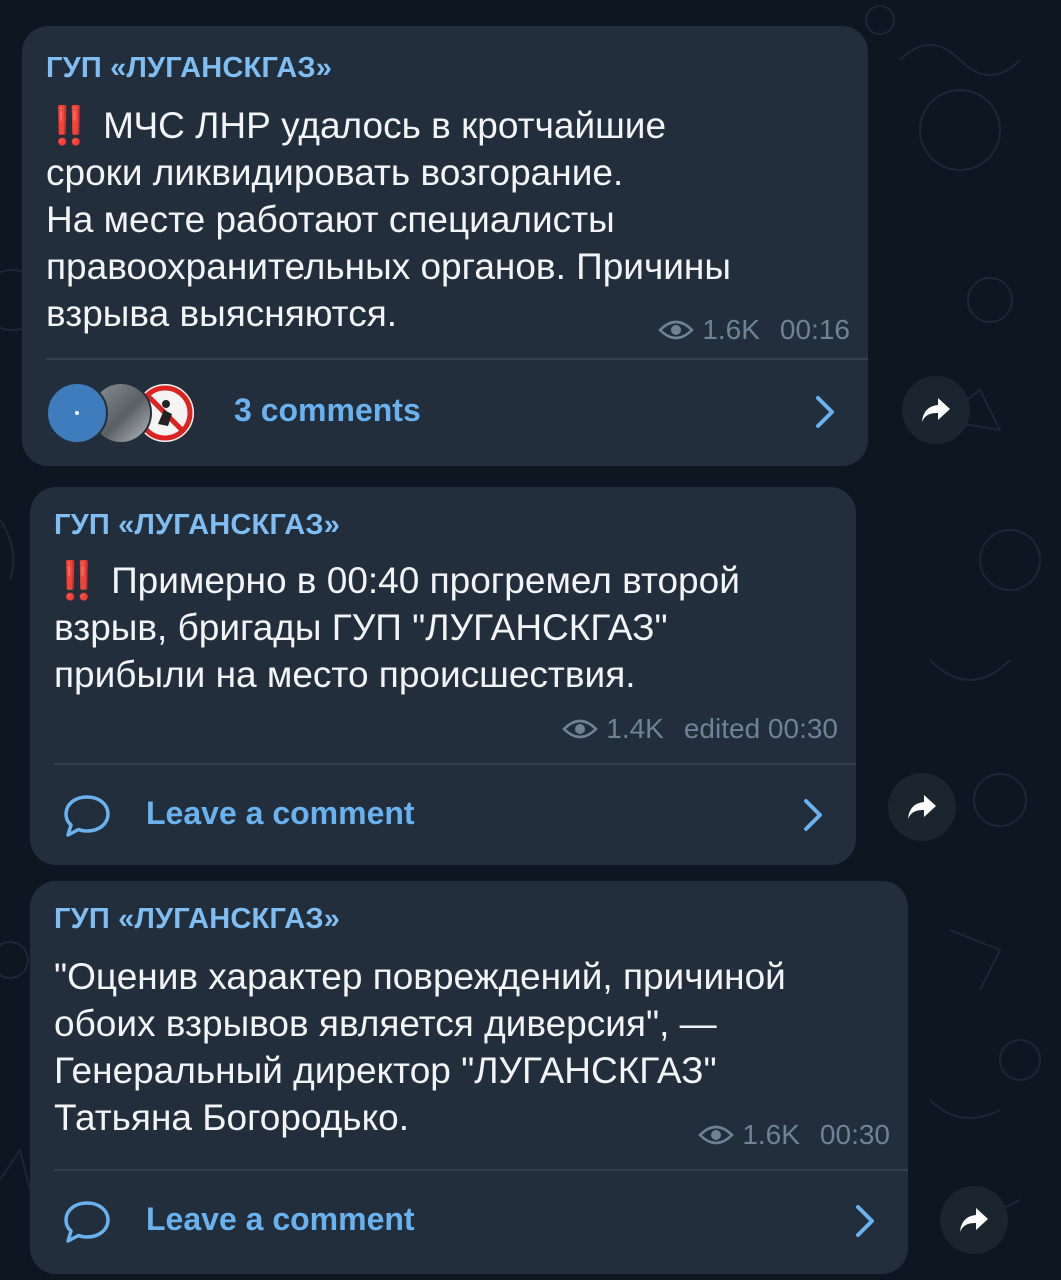 This screenshot has height=1280, width=1061. I want to click on comments-button: 3 comments, so click(445, 412).